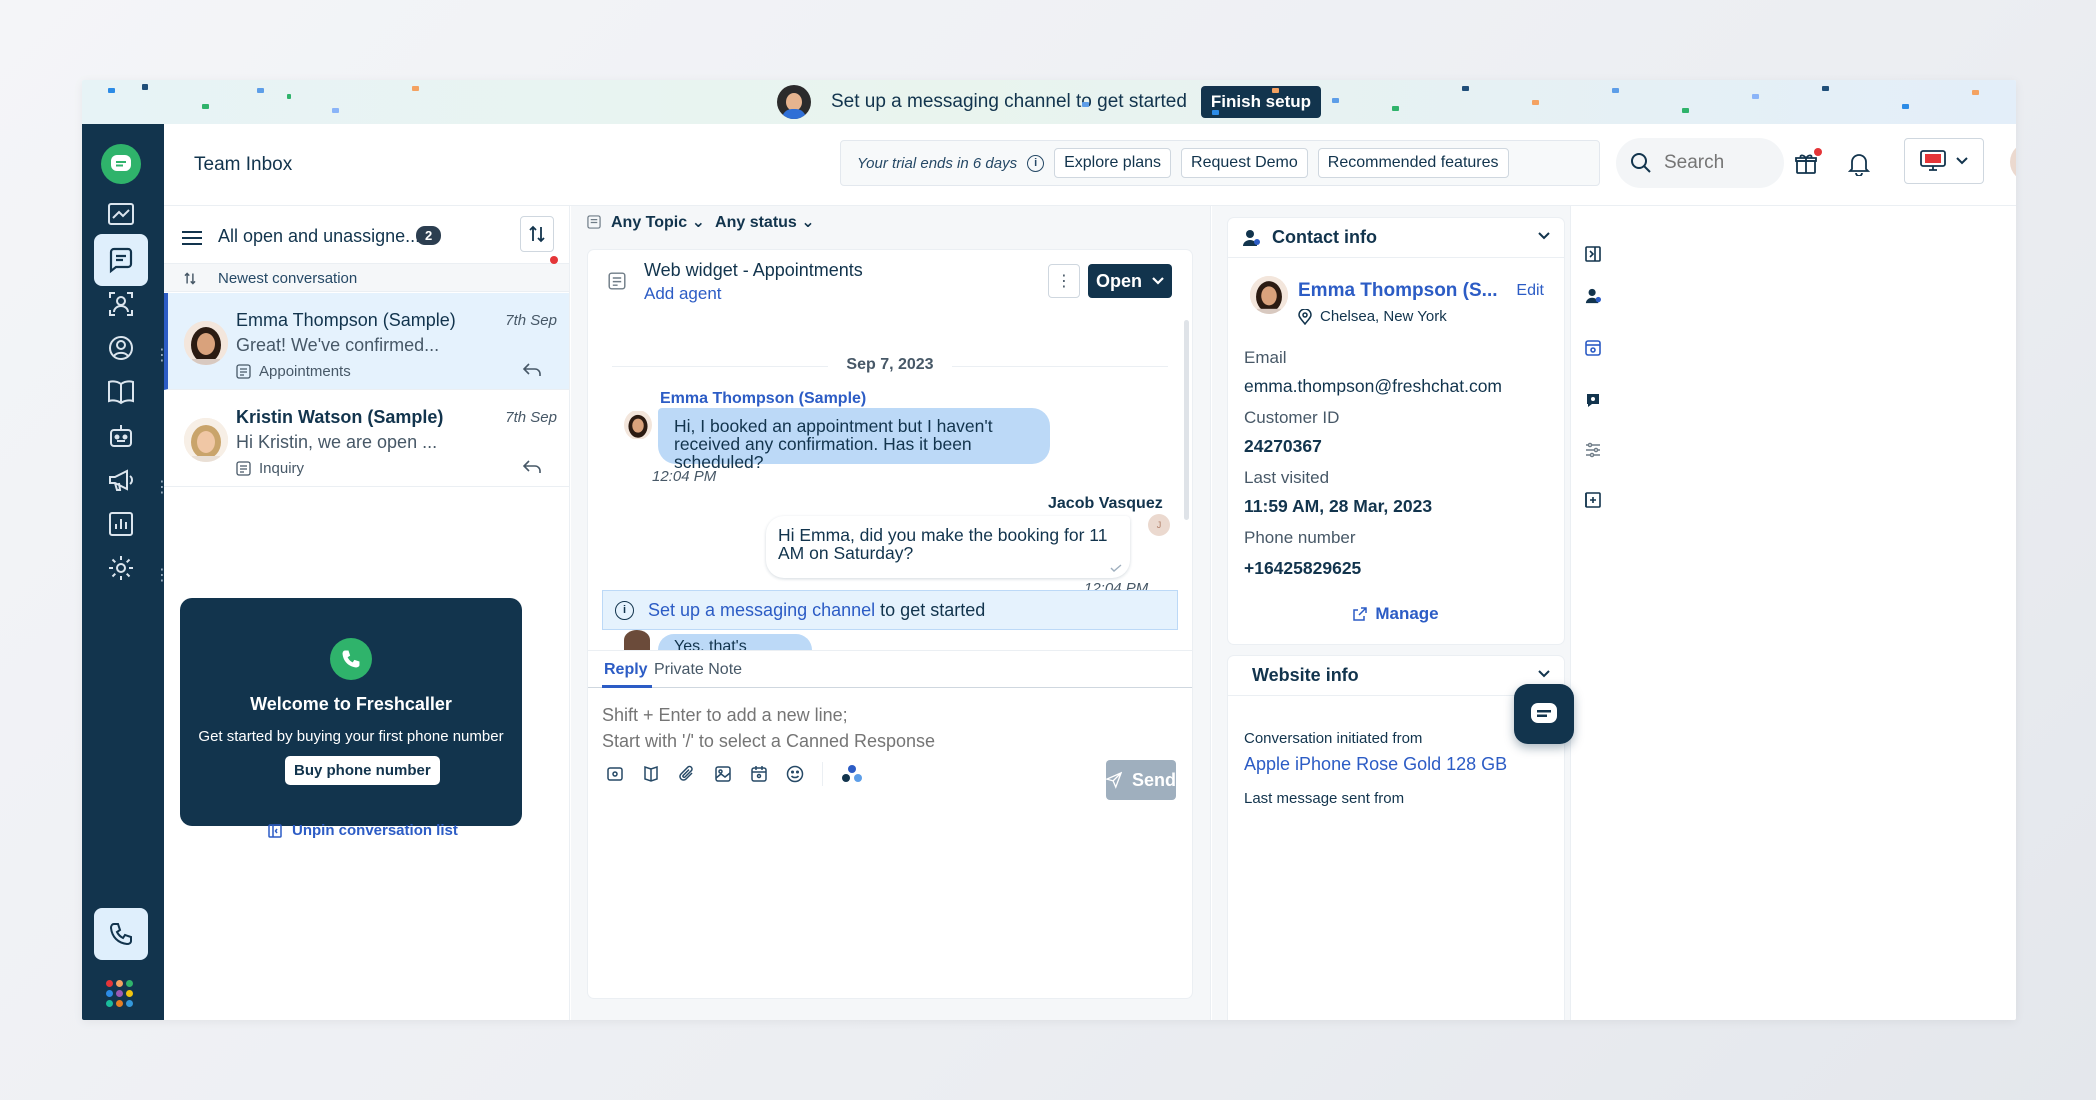 Image resolution: width=2096 pixels, height=1100 pixels. What do you see at coordinates (2013, 162) in the screenshot?
I see `user-avatar: J` at bounding box center [2013, 162].